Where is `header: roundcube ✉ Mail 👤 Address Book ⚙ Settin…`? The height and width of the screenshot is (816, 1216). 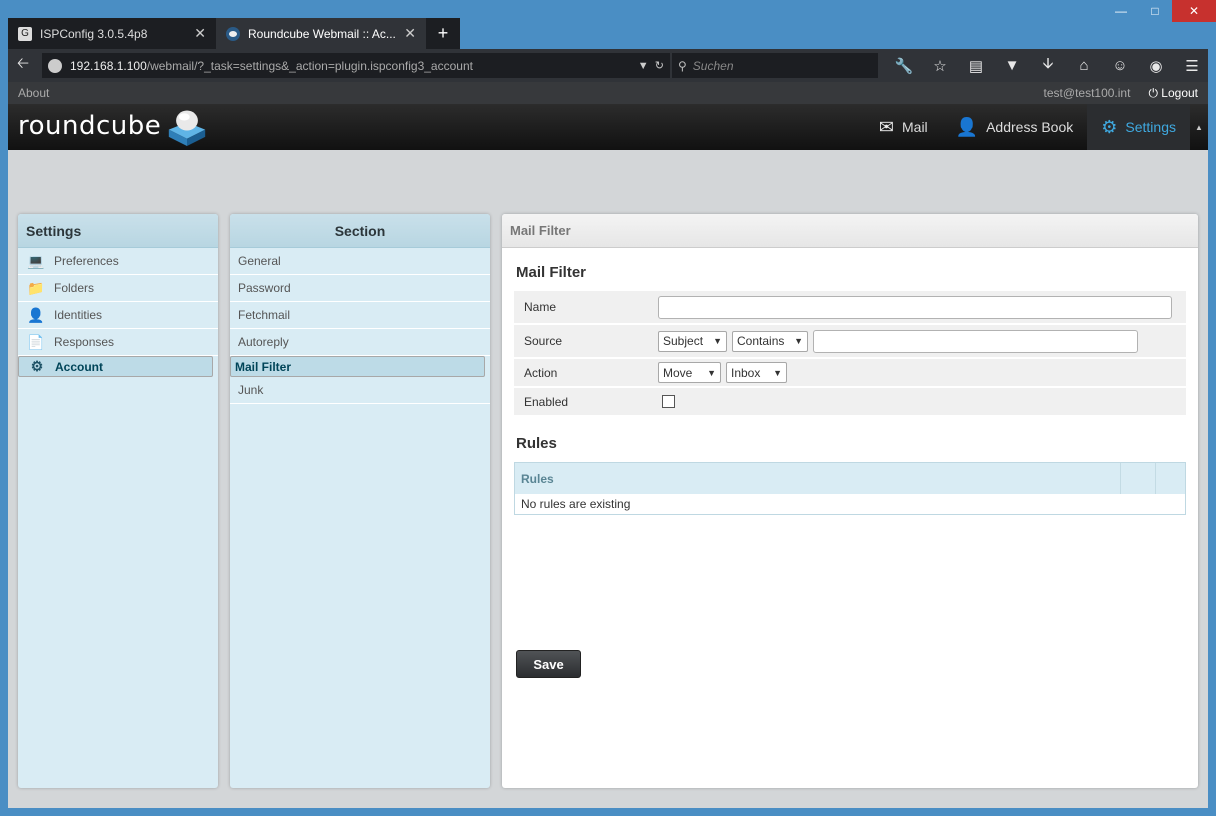
header: roundcube ✉ Mail 👤 Address Book ⚙ Settin… is located at coordinates (608, 127).